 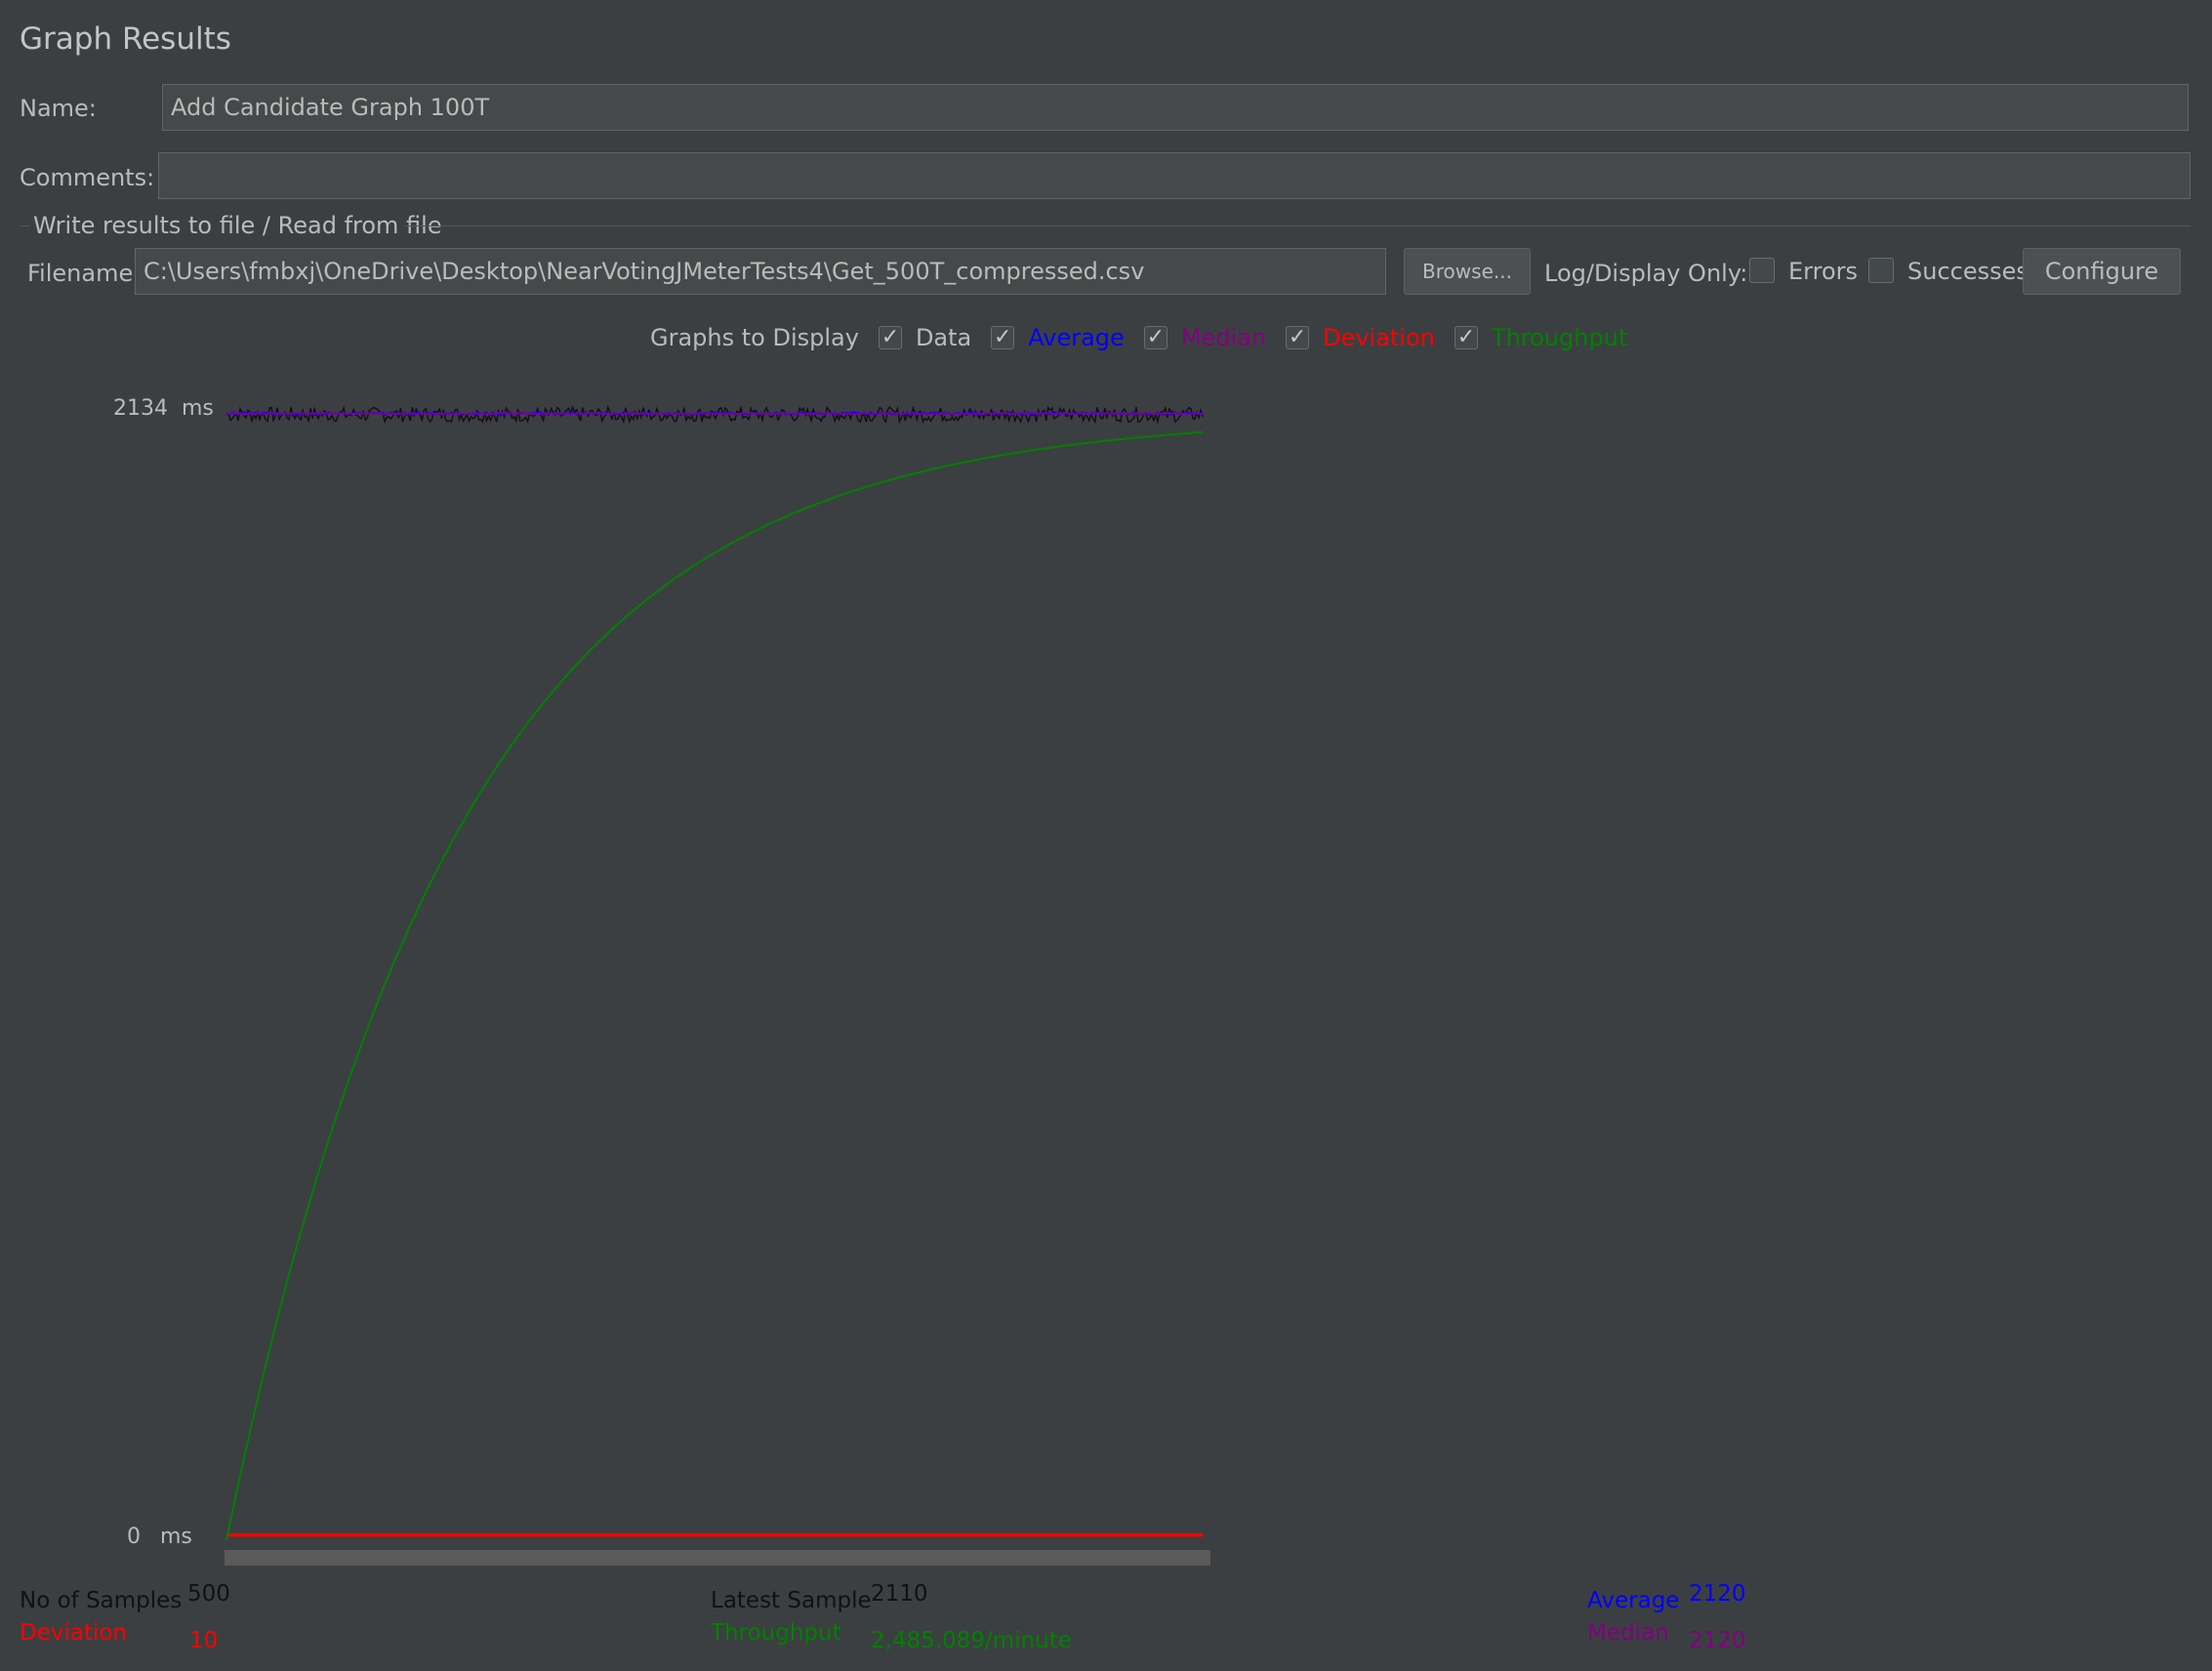 What do you see at coordinates (74, 1633) in the screenshot?
I see `deviation-stat-label: Deviation` at bounding box center [74, 1633].